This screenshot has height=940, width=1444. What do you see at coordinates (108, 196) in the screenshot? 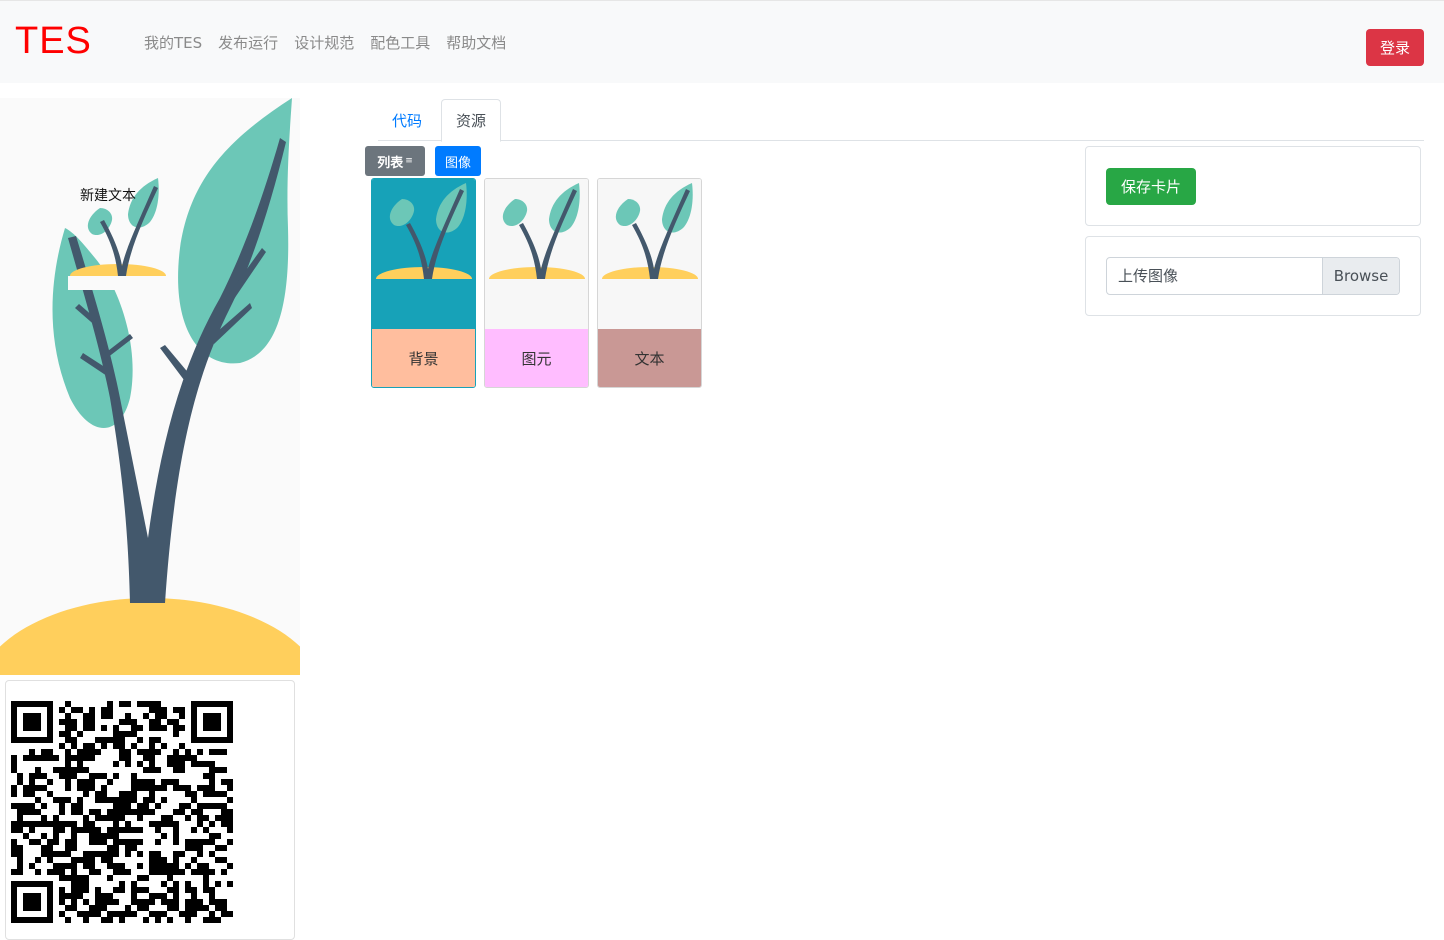
I see `preview-text-element: 新建文本` at bounding box center [108, 196].